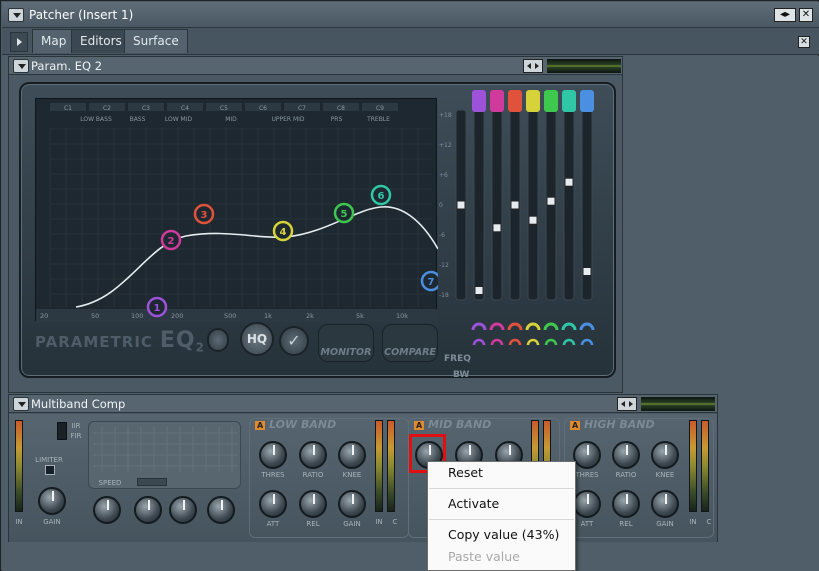 Image resolution: width=819 pixels, height=571 pixels. Describe the element at coordinates (352, 455) in the screenshot. I see `low-knee-knob` at that location.